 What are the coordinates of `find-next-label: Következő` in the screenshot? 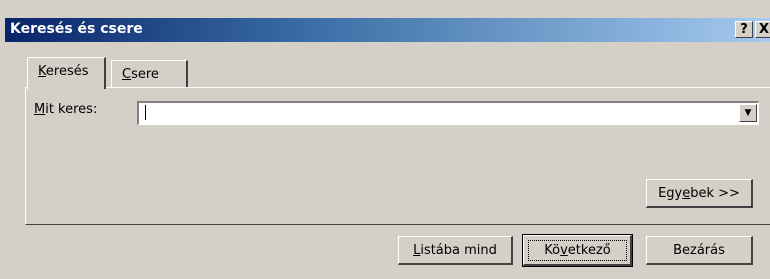 It's located at (577, 250).